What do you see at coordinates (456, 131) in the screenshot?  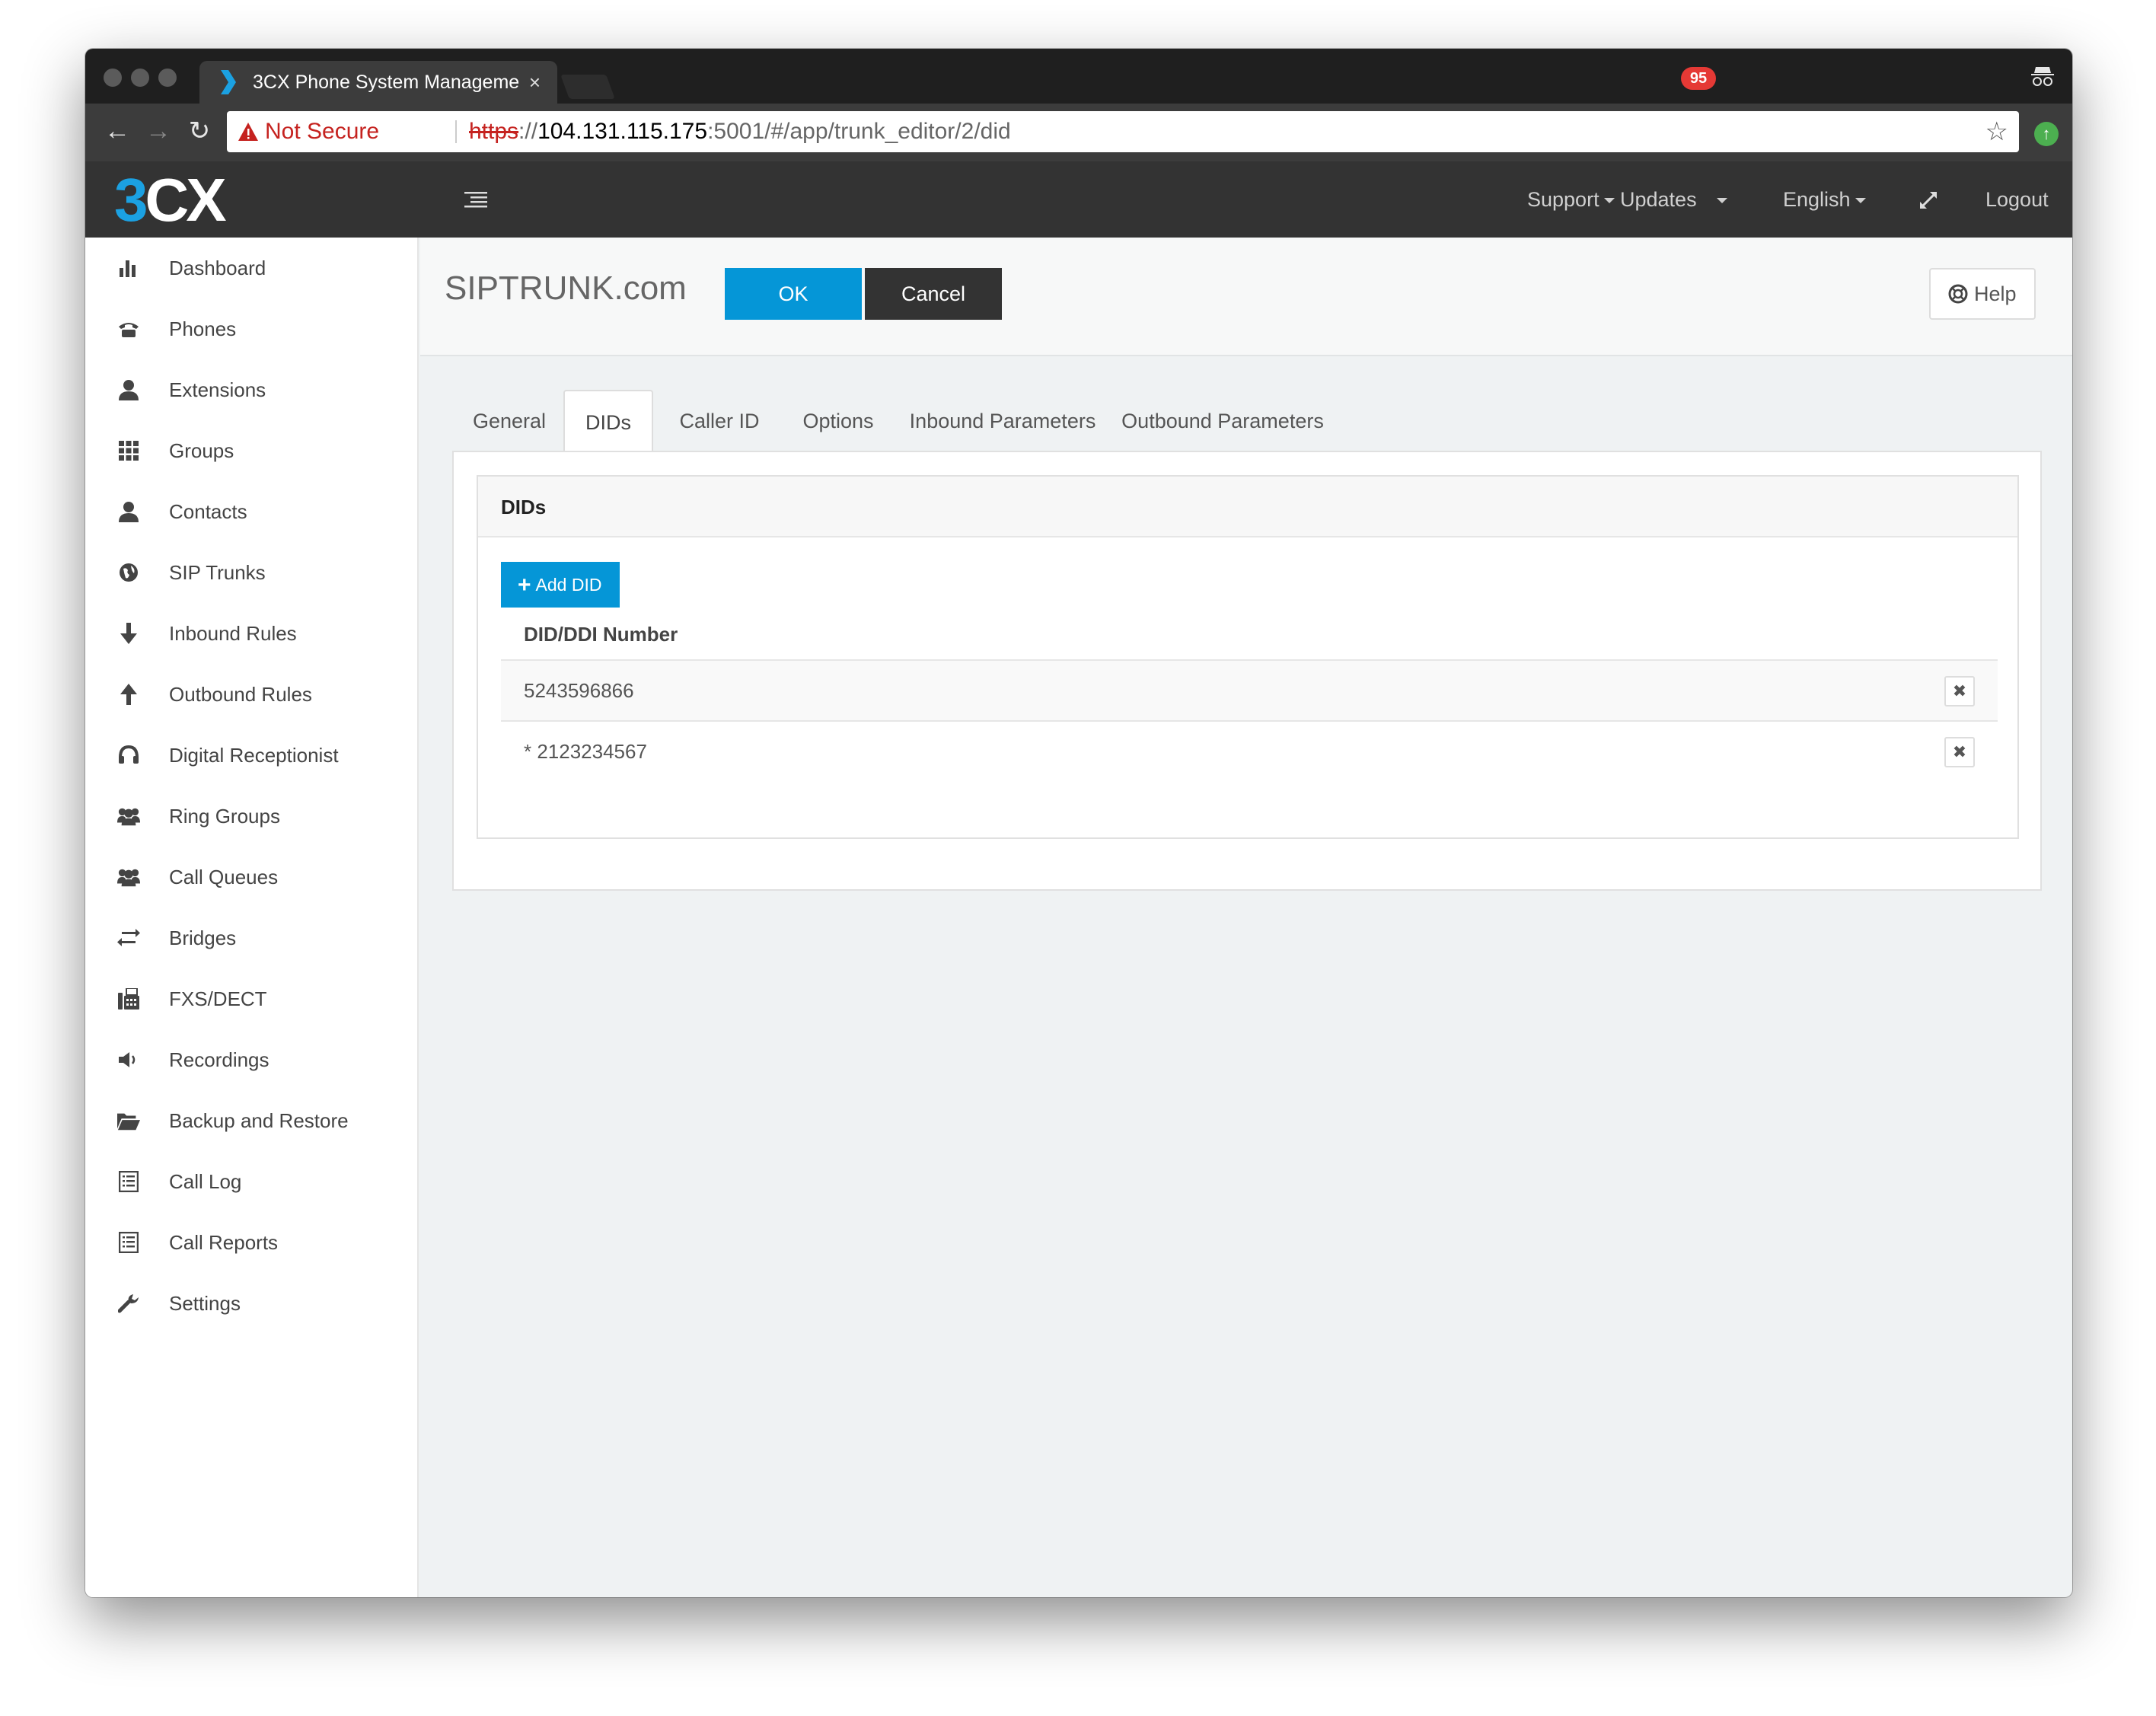 I see `url-separator` at bounding box center [456, 131].